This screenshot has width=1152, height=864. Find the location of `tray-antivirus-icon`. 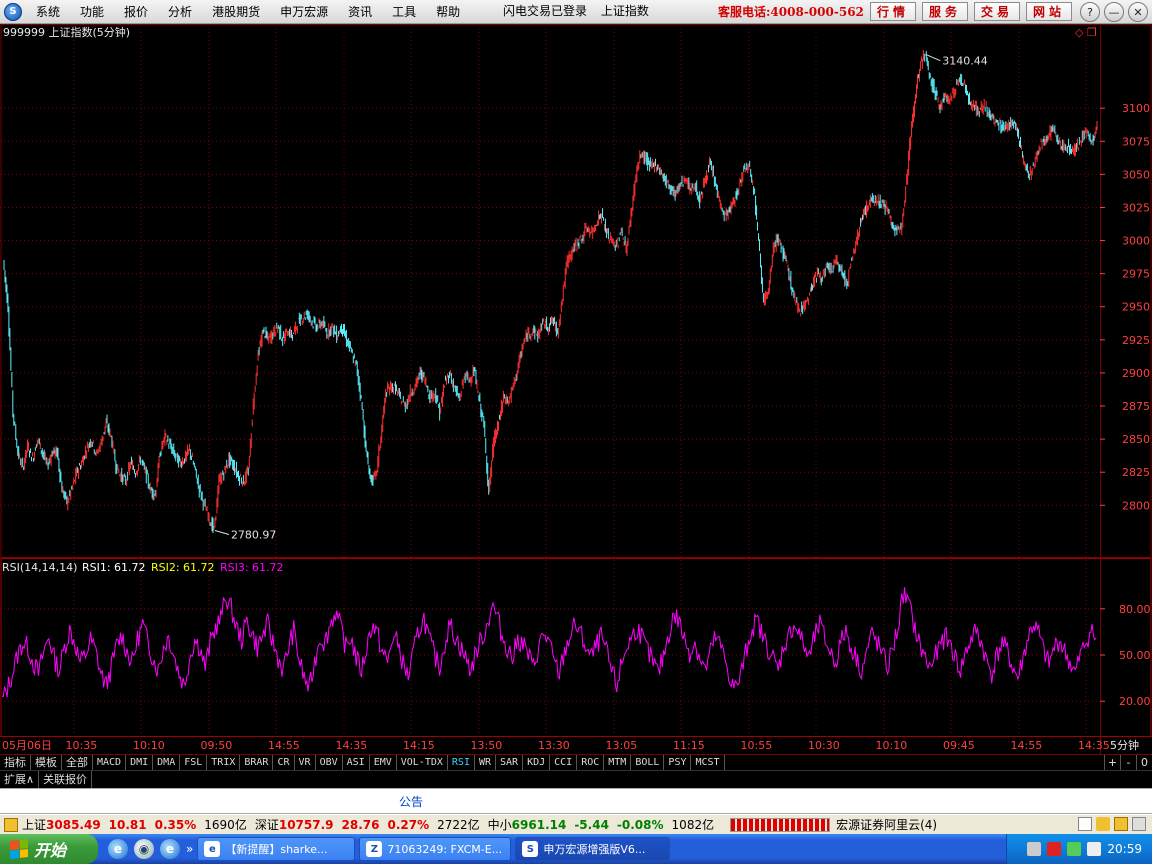

tray-antivirus-icon is located at coordinates (1054, 849).